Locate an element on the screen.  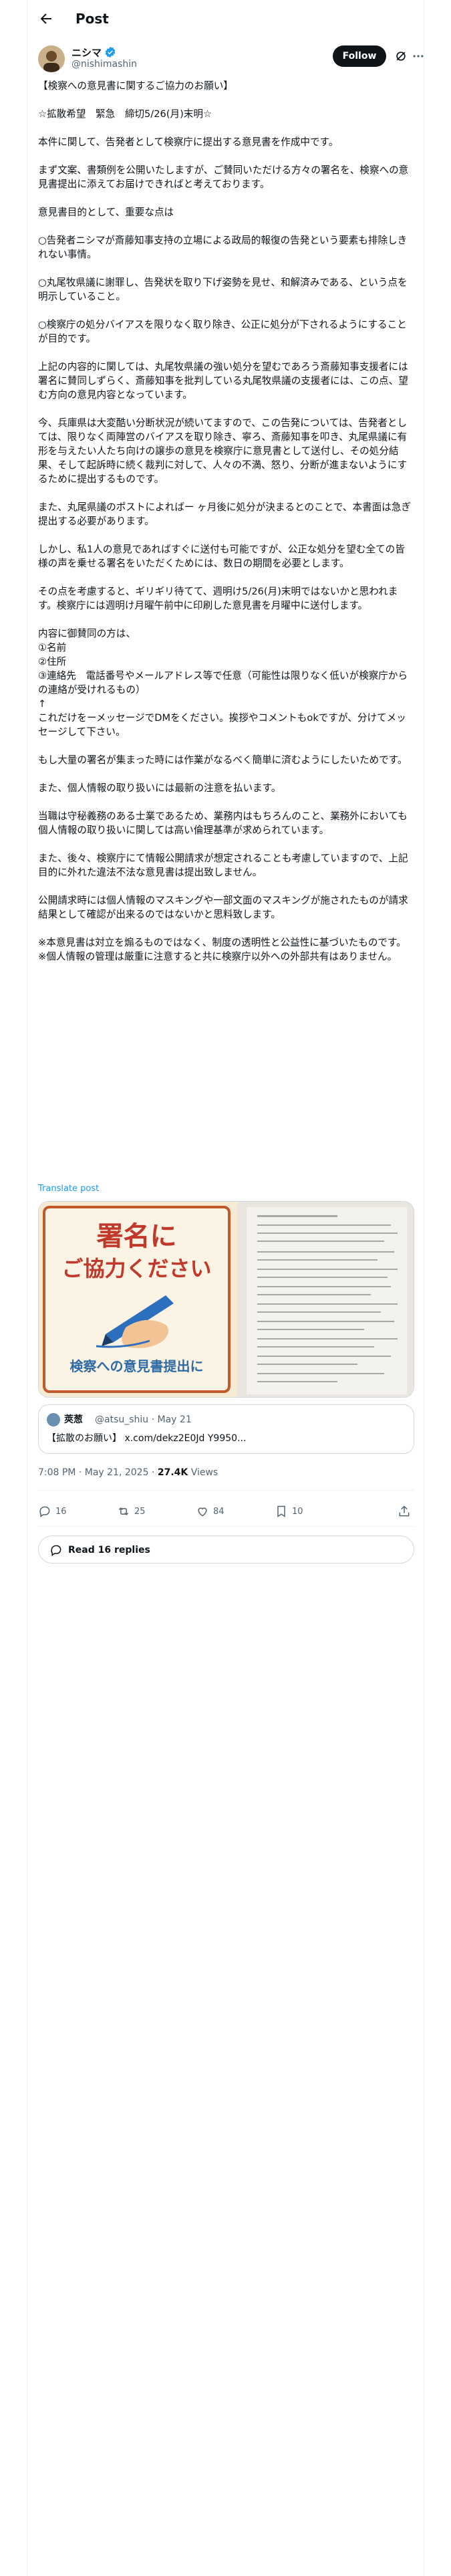
post-timestamp: 7:08 PM · May 21, 2025 · is located at coordinates (98, 1472).